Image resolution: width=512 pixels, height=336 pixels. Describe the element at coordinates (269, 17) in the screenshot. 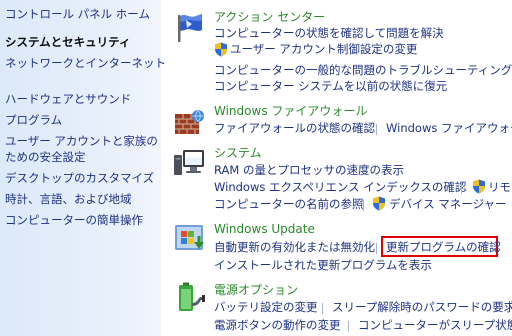

I see `action-center-title: アクション センター` at that location.